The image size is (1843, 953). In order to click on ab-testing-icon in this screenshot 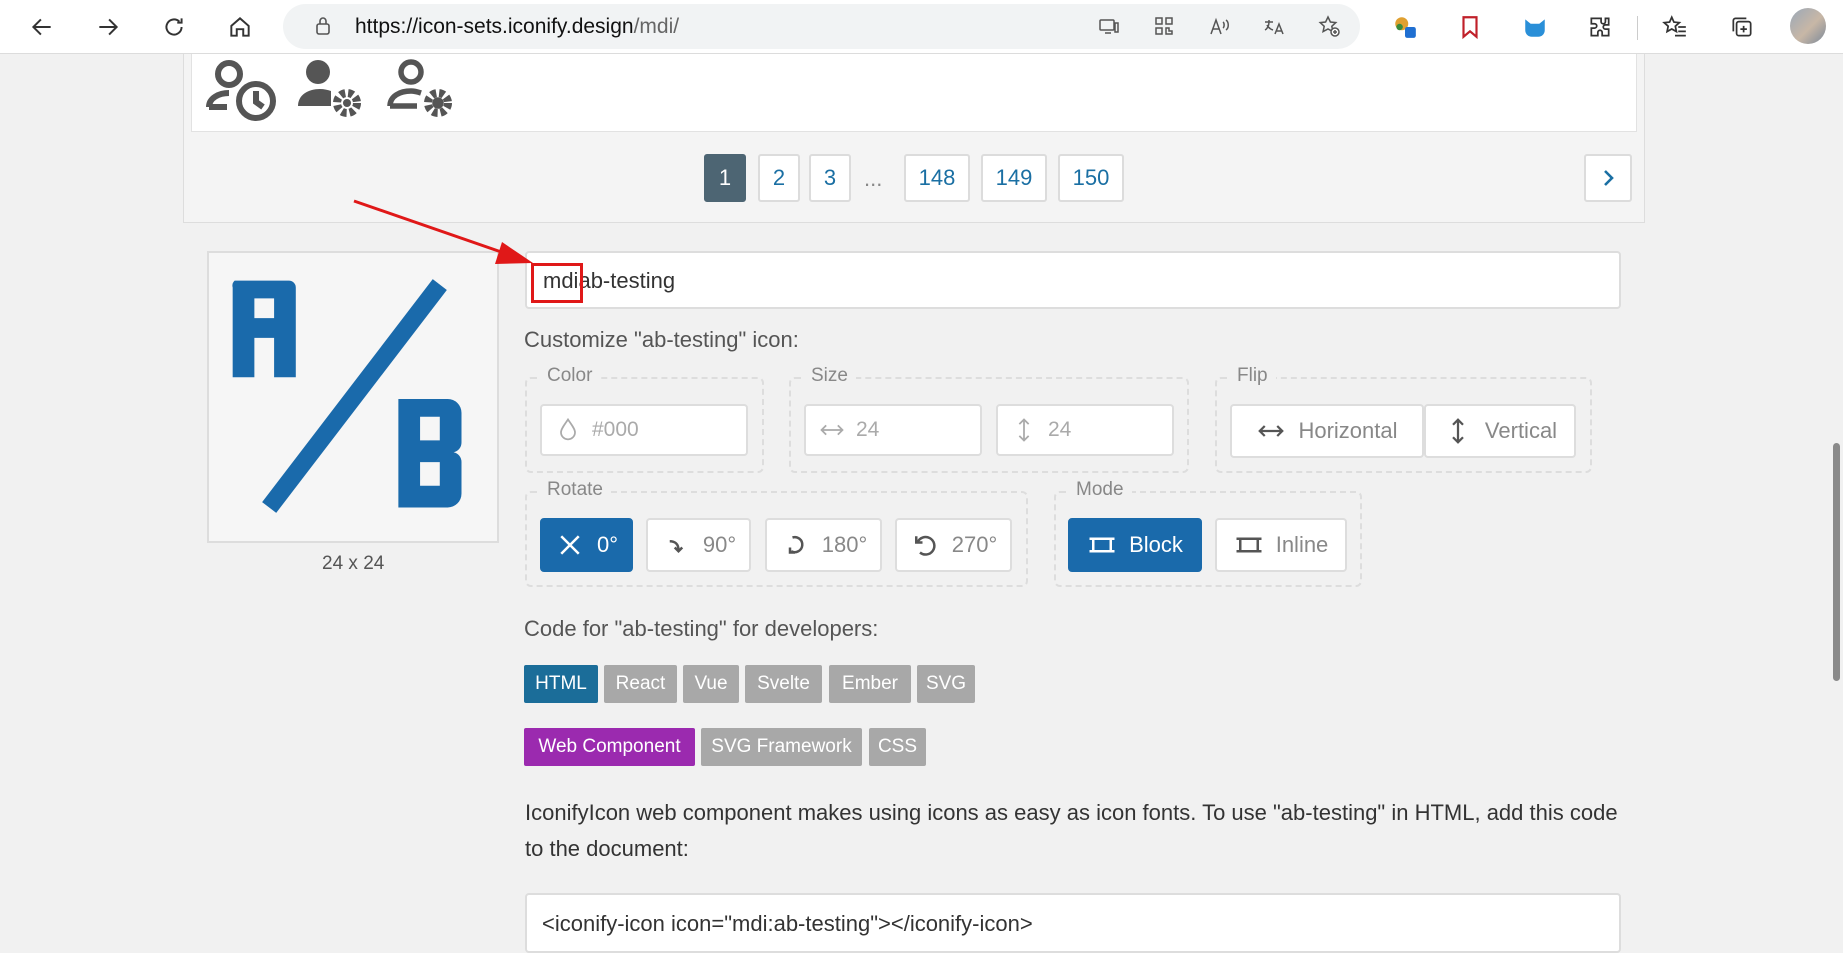, I will do `click(347, 396)`.